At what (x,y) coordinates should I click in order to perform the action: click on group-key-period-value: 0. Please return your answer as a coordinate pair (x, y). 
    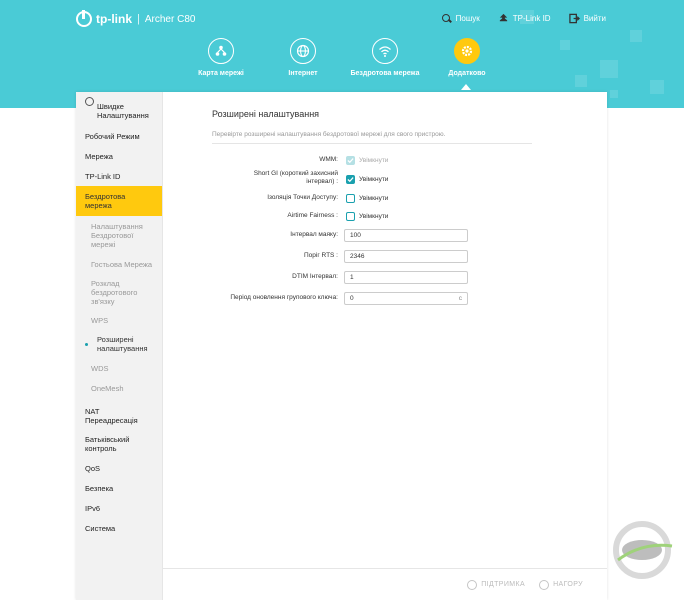
    Looking at the image, I should click on (352, 298).